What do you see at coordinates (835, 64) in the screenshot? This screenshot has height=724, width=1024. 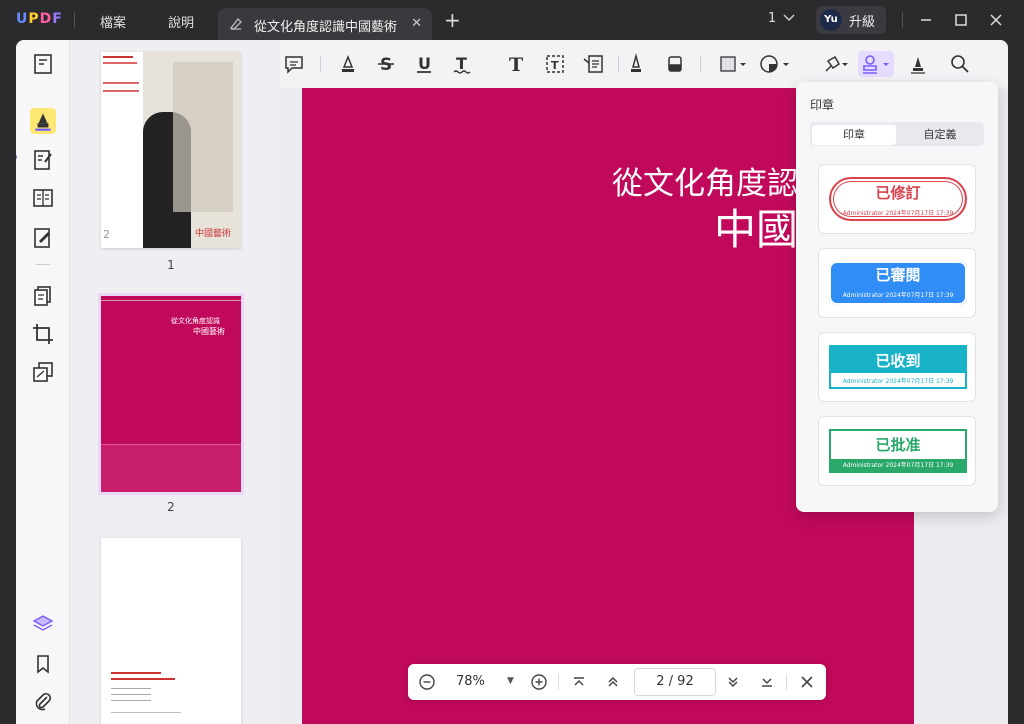 I see `pin-icon` at bounding box center [835, 64].